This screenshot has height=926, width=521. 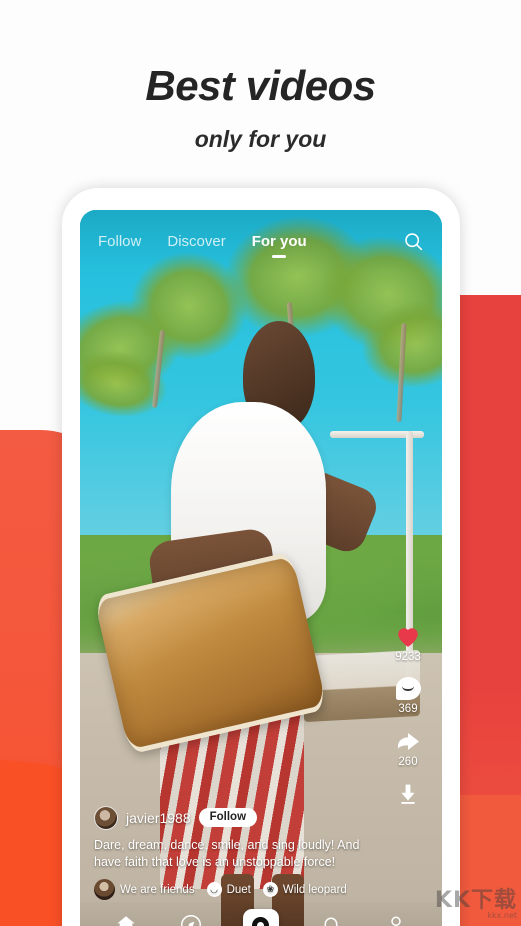 What do you see at coordinates (104, 889) in the screenshot?
I see `avatar-icon` at bounding box center [104, 889].